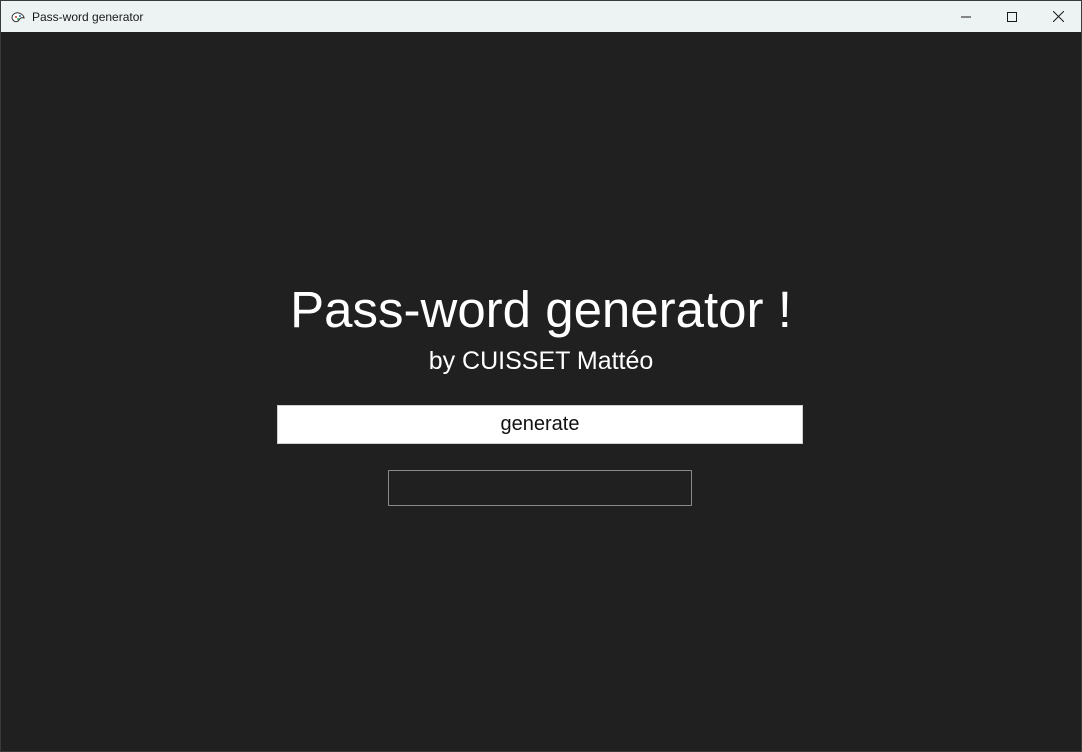 The height and width of the screenshot is (752, 1082). Describe the element at coordinates (88, 16) in the screenshot. I see `window-title: Pass-word generator` at that location.